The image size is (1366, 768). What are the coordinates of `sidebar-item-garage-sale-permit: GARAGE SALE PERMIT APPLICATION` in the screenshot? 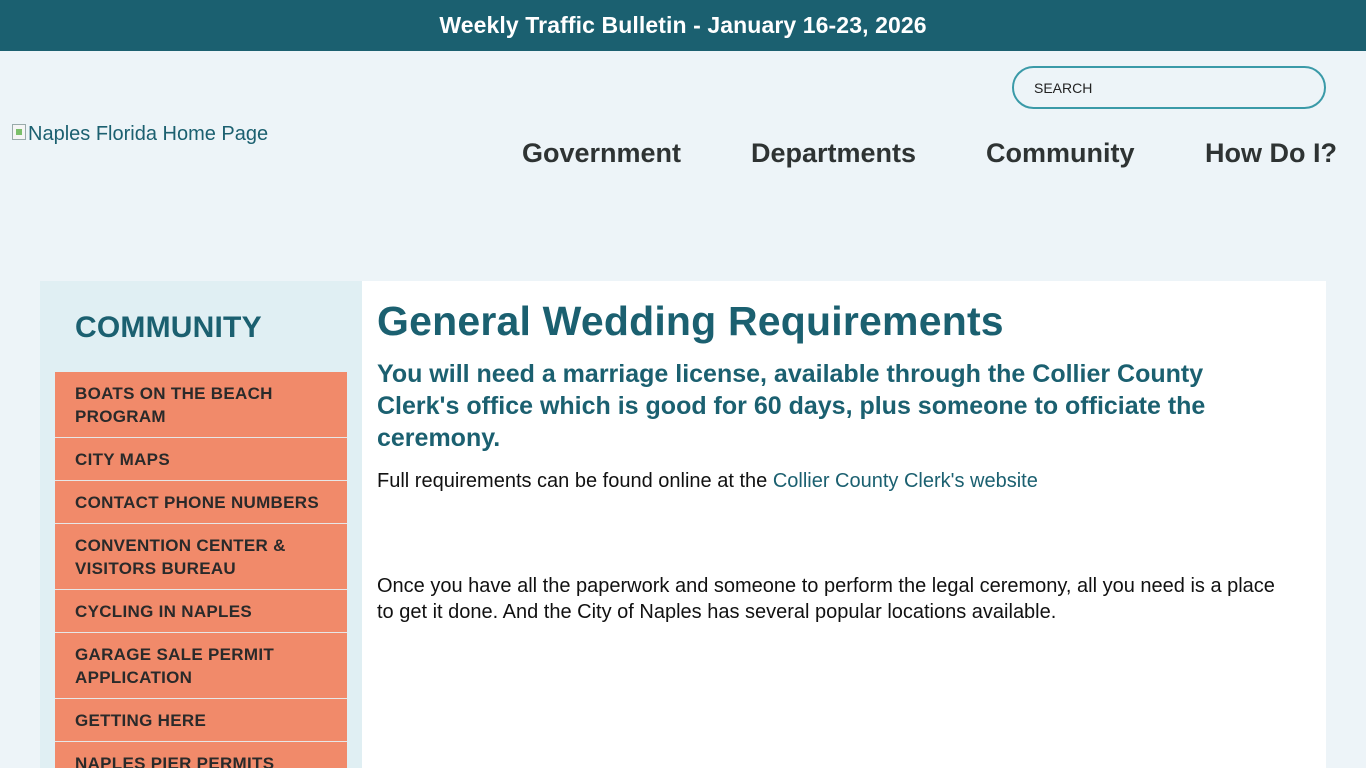 It's located at (201, 666).